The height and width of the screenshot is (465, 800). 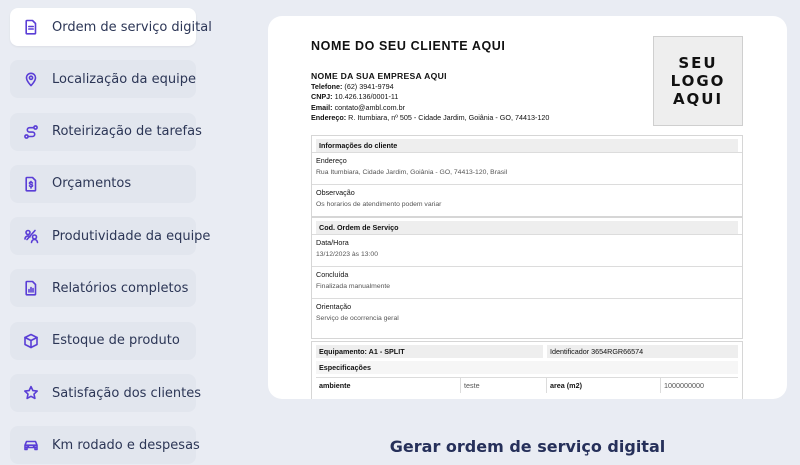 I want to click on dollar-document-icon, so click(x=31, y=184).